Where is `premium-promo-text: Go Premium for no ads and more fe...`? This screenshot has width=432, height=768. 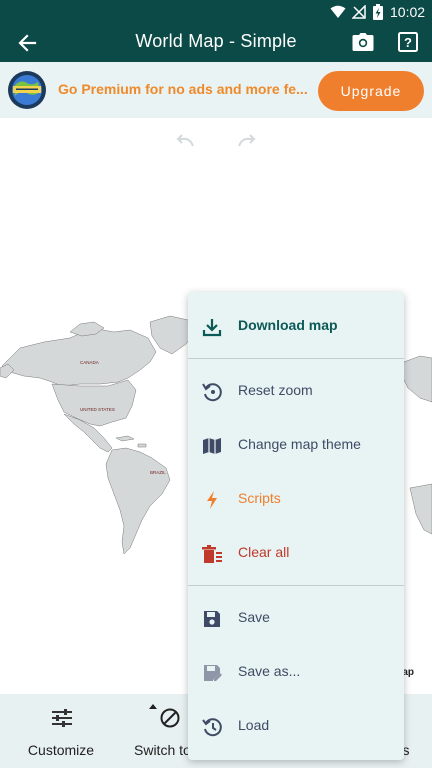
premium-promo-text: Go Premium for no ads and more fe... is located at coordinates (183, 89).